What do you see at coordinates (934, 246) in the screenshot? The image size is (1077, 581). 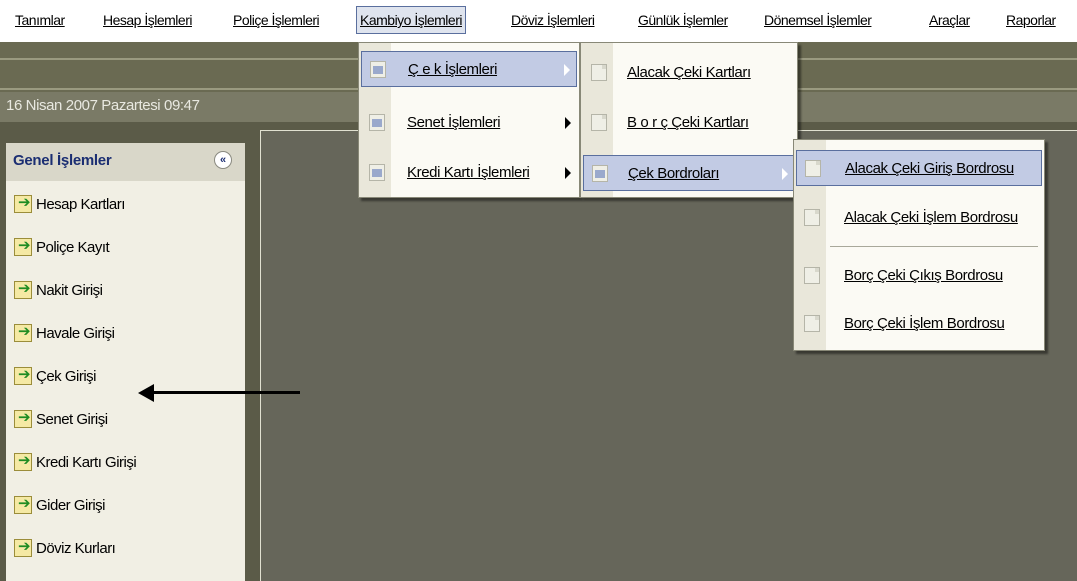 I see `menu-separator` at bounding box center [934, 246].